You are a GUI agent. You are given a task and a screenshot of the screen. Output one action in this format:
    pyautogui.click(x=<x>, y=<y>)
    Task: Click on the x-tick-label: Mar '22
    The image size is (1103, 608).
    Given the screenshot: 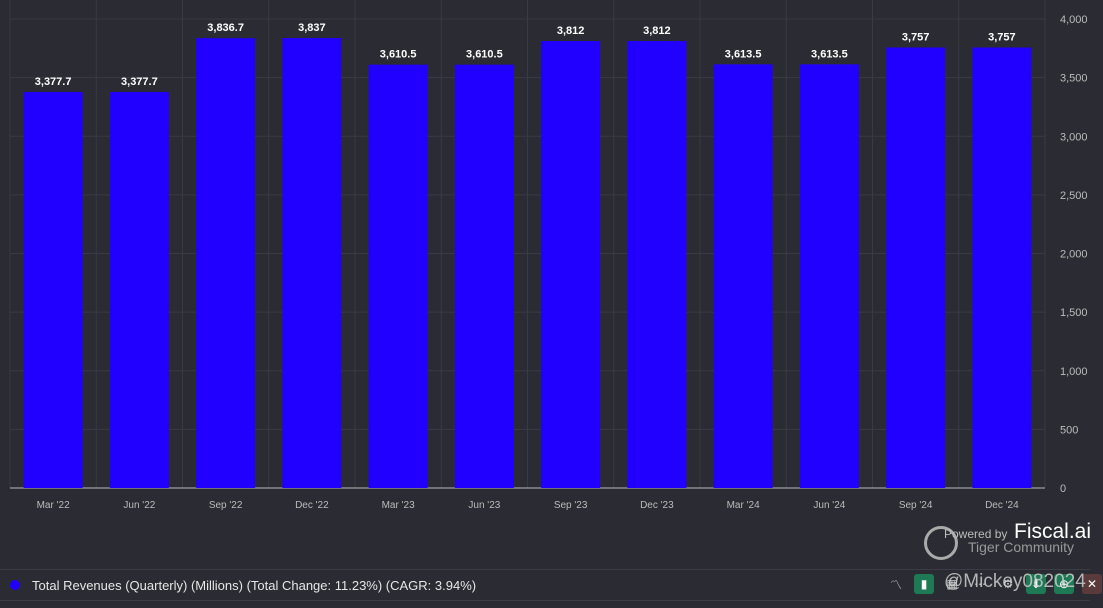 What is the action you would take?
    pyautogui.click(x=53, y=505)
    